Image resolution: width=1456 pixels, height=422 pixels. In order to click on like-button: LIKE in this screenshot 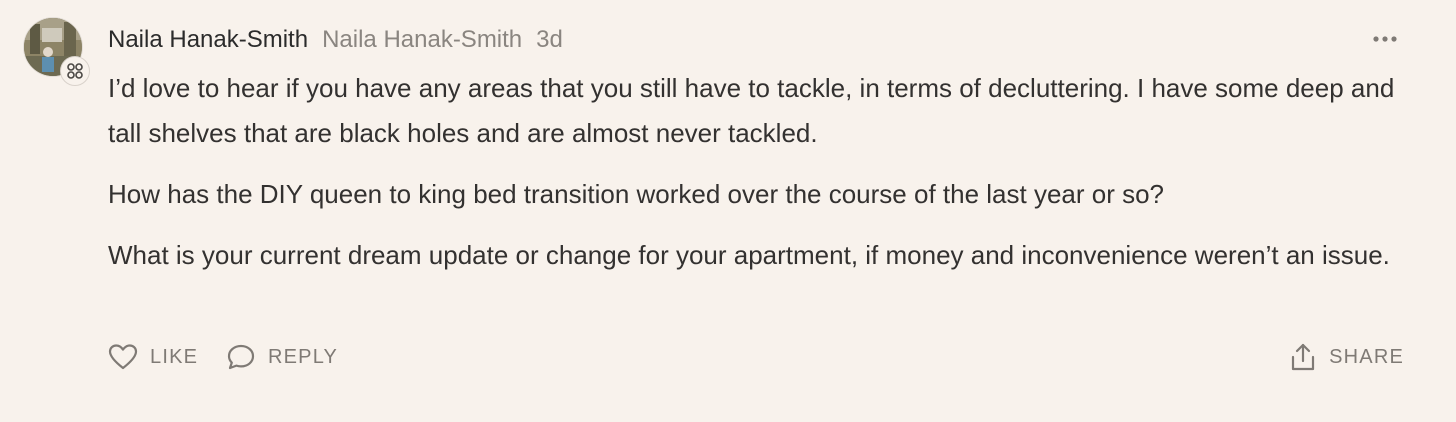, I will do `click(153, 357)`.